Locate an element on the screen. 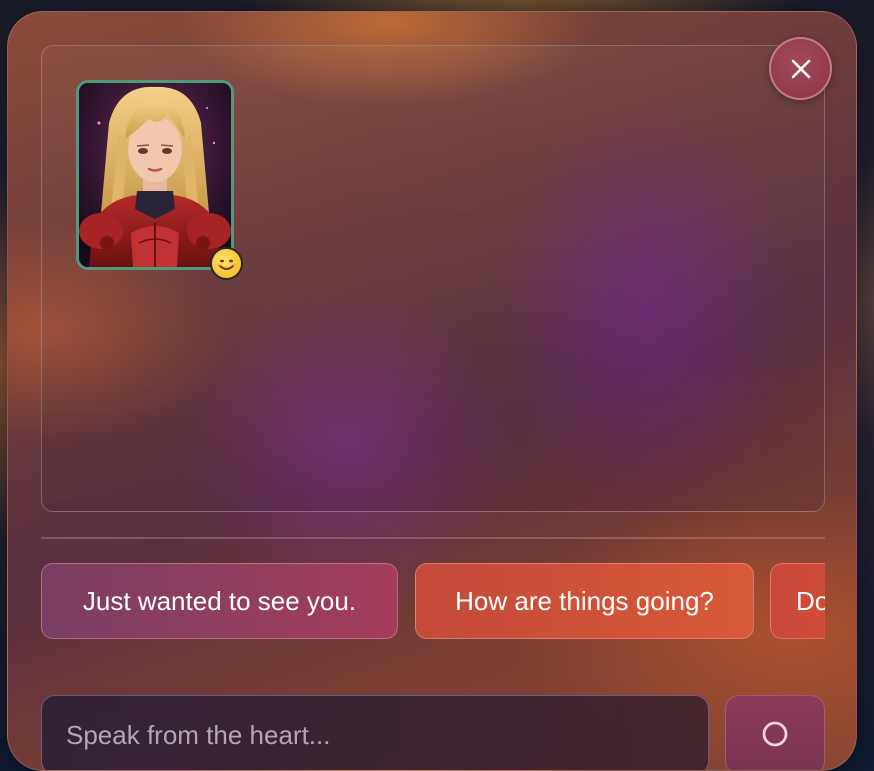 The image size is (874, 771). suggestion-chip-see-you: Just wanted to see you. is located at coordinates (219, 601).